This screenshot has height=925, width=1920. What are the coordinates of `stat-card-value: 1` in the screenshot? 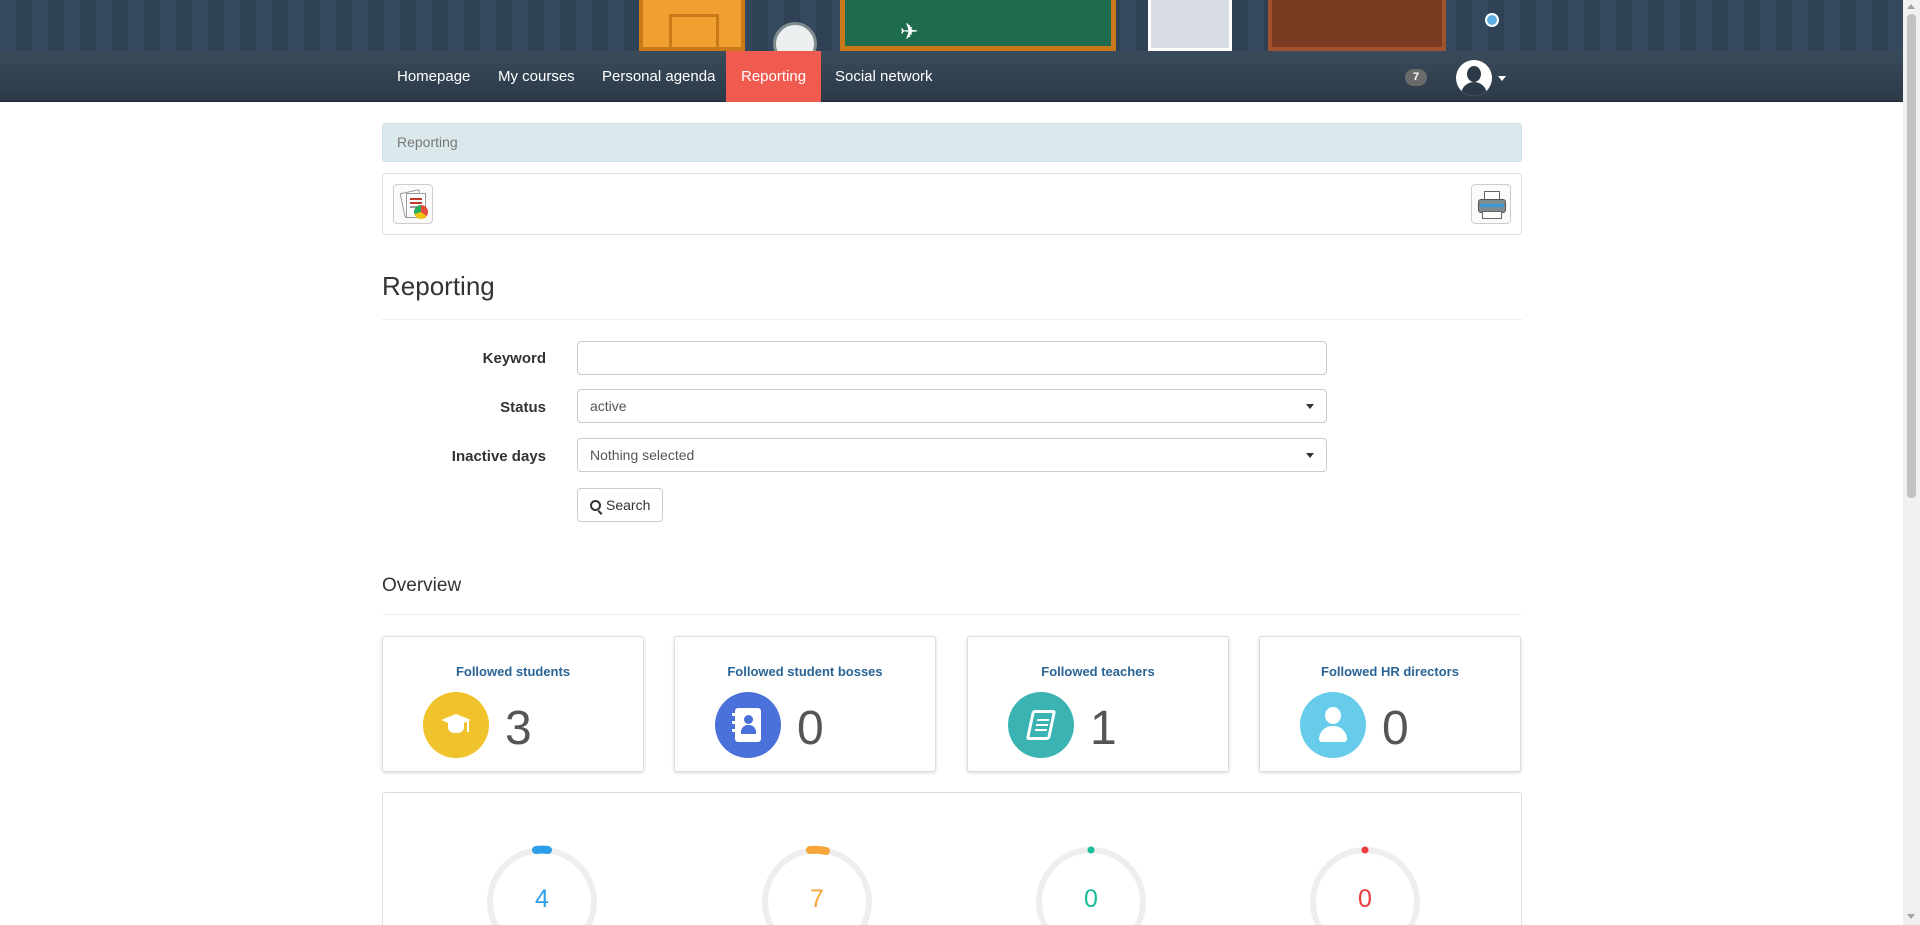 It's located at (1103, 728).